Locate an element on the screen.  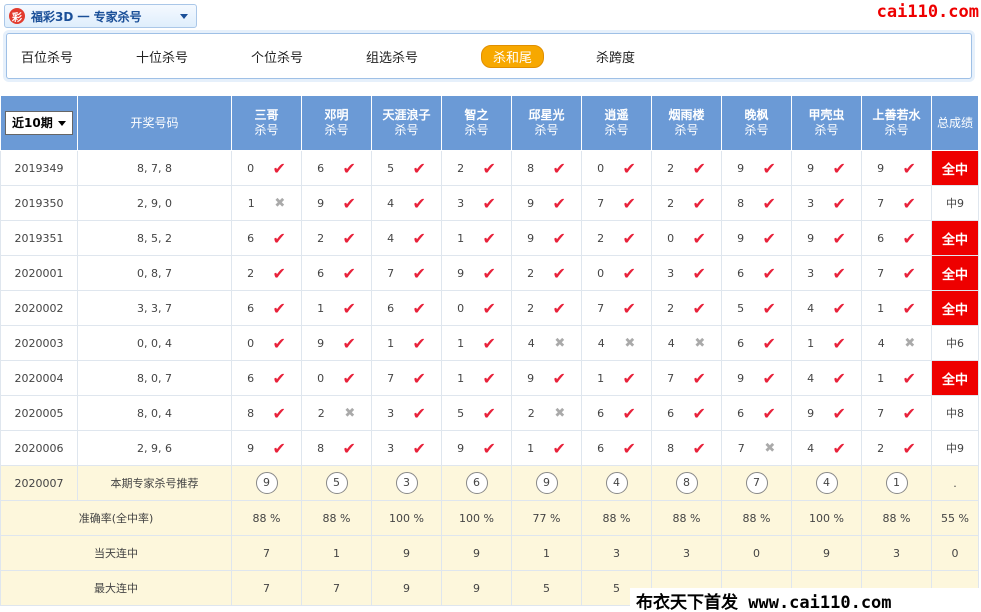
recommend-number: 7 is located at coordinates (756, 483).